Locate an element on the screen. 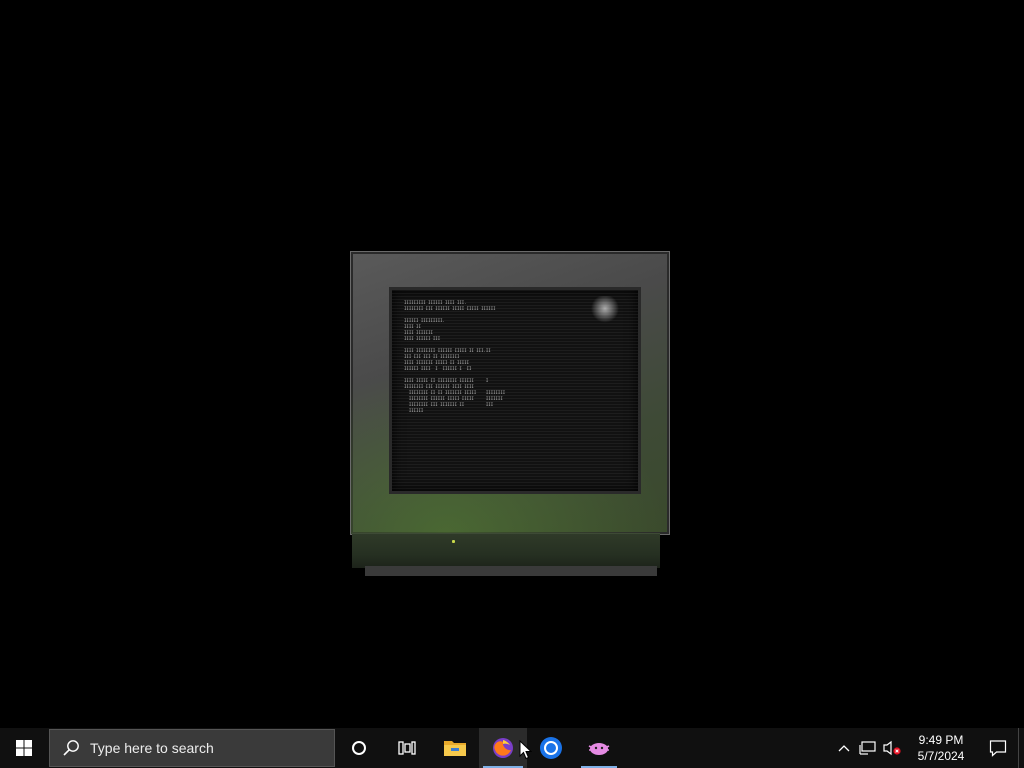 The image size is (1024, 768). network-icon is located at coordinates (867, 748).